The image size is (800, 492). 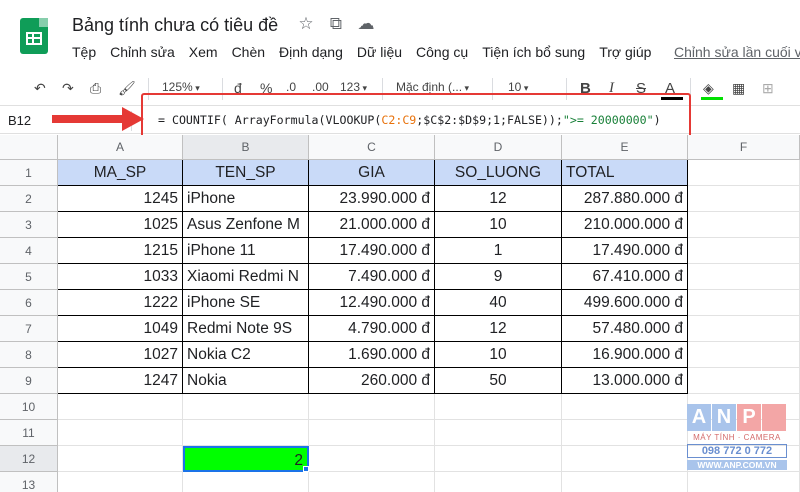 I want to click on print-icon: ⎙, so click(x=95, y=88).